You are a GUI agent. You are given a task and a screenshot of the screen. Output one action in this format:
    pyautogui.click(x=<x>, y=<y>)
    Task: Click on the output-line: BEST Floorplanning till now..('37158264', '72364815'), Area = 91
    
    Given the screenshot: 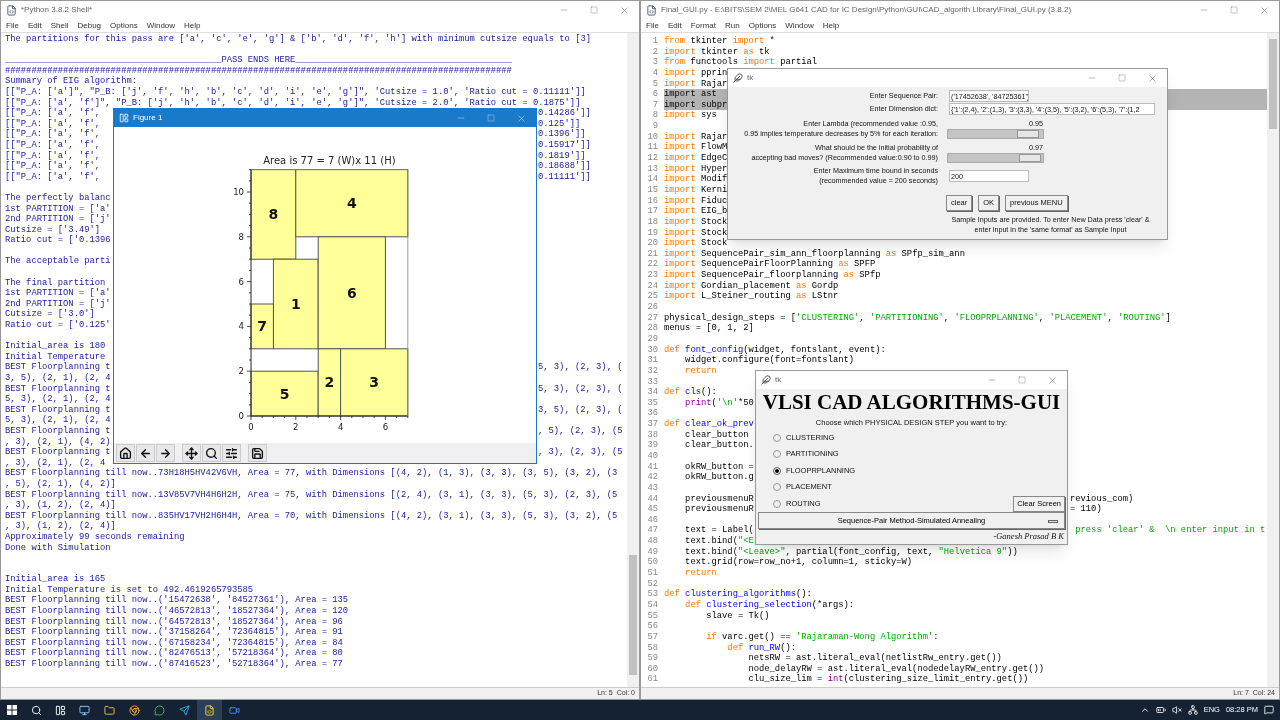 What is the action you would take?
    pyautogui.click(x=174, y=632)
    